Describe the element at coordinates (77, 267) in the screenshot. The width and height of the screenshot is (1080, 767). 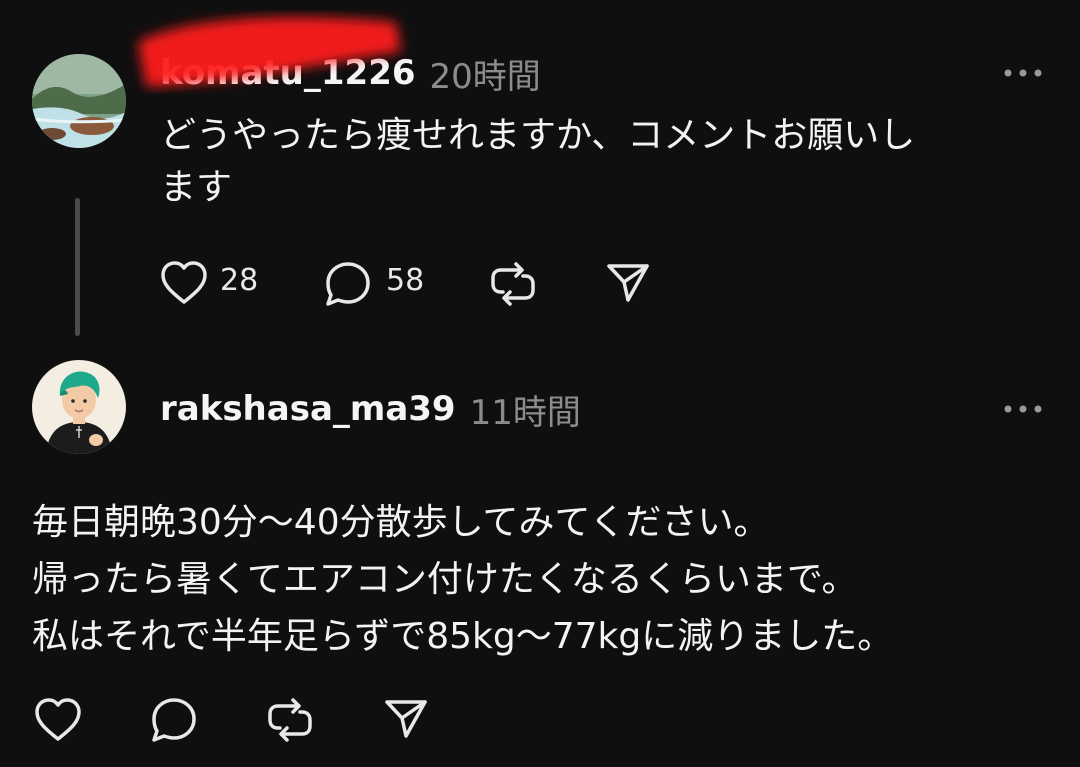
I see `thread-line` at that location.